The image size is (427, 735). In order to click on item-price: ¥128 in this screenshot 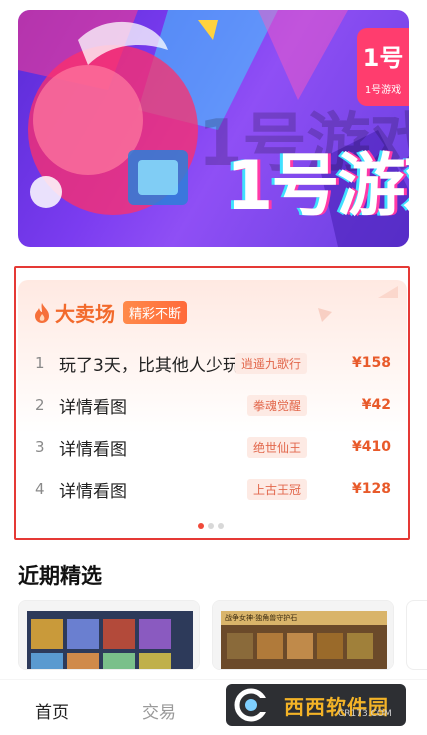, I will do `click(371, 489)`.